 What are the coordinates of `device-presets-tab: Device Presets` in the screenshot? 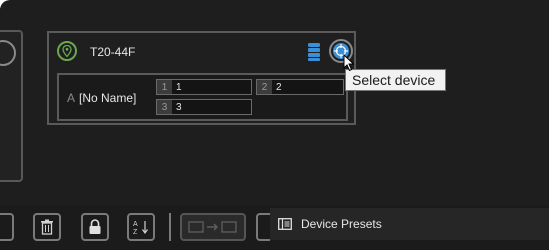 It's located at (409, 224).